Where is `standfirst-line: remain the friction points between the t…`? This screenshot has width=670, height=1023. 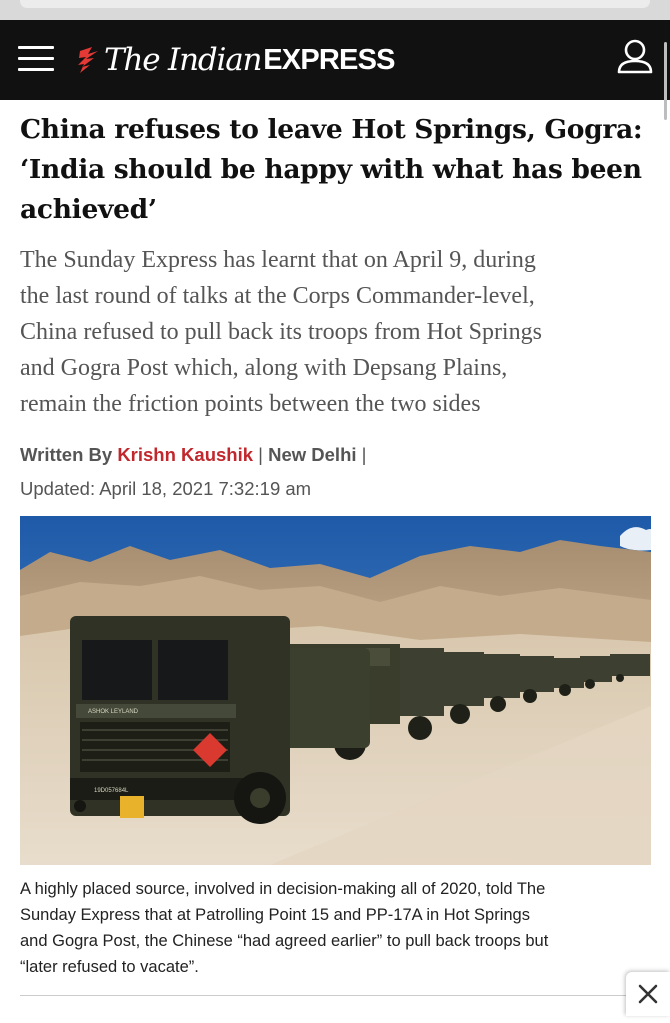 standfirst-line: remain the friction points between the t… is located at coordinates (250, 404).